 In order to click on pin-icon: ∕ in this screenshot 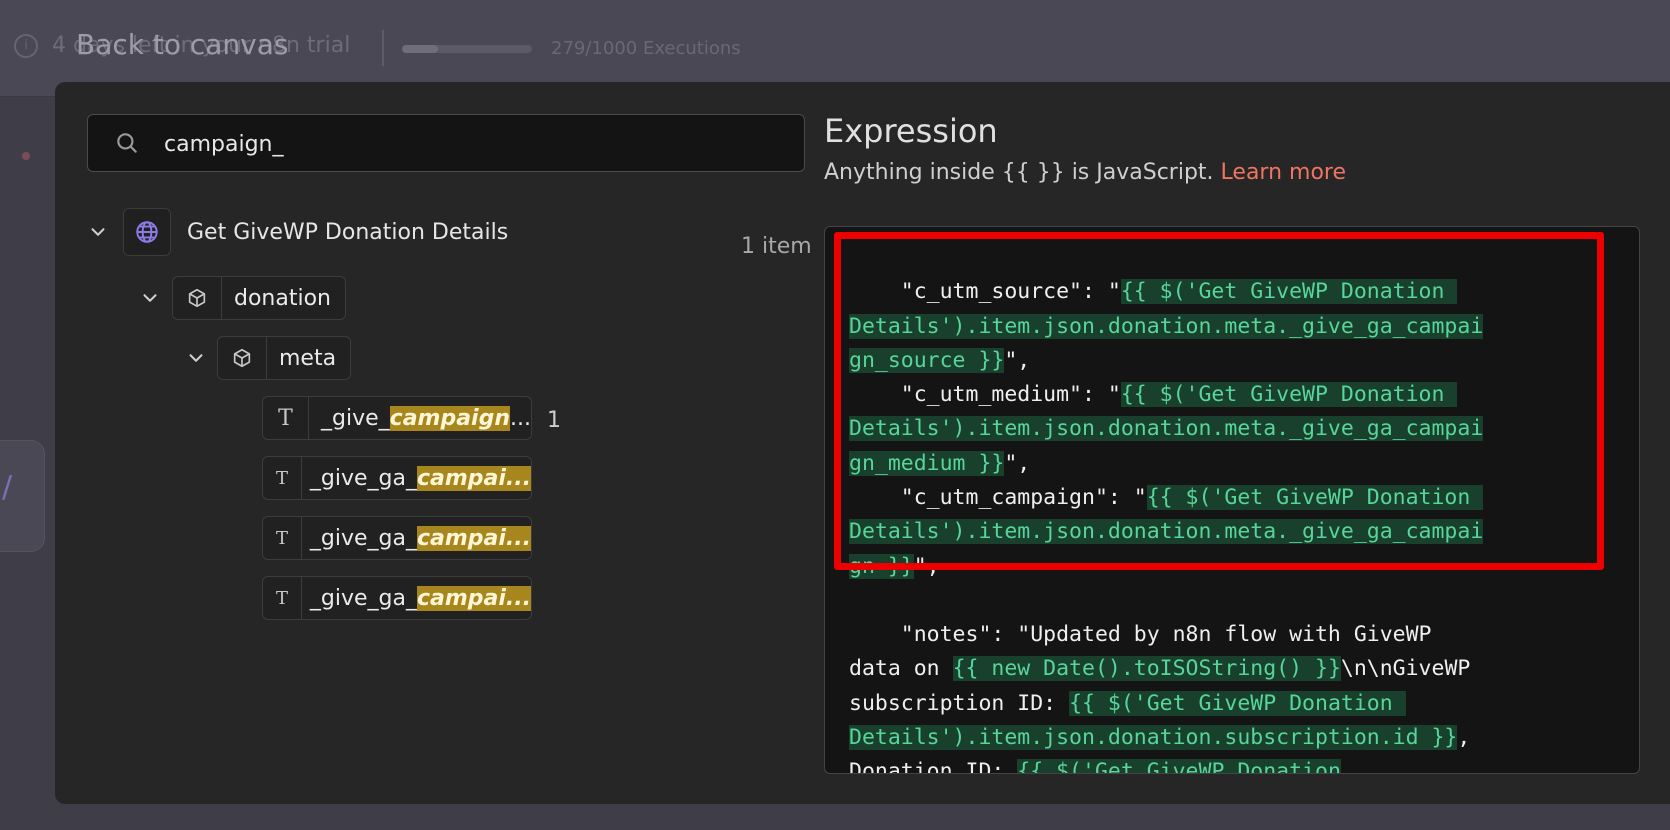, I will do `click(7, 487)`.